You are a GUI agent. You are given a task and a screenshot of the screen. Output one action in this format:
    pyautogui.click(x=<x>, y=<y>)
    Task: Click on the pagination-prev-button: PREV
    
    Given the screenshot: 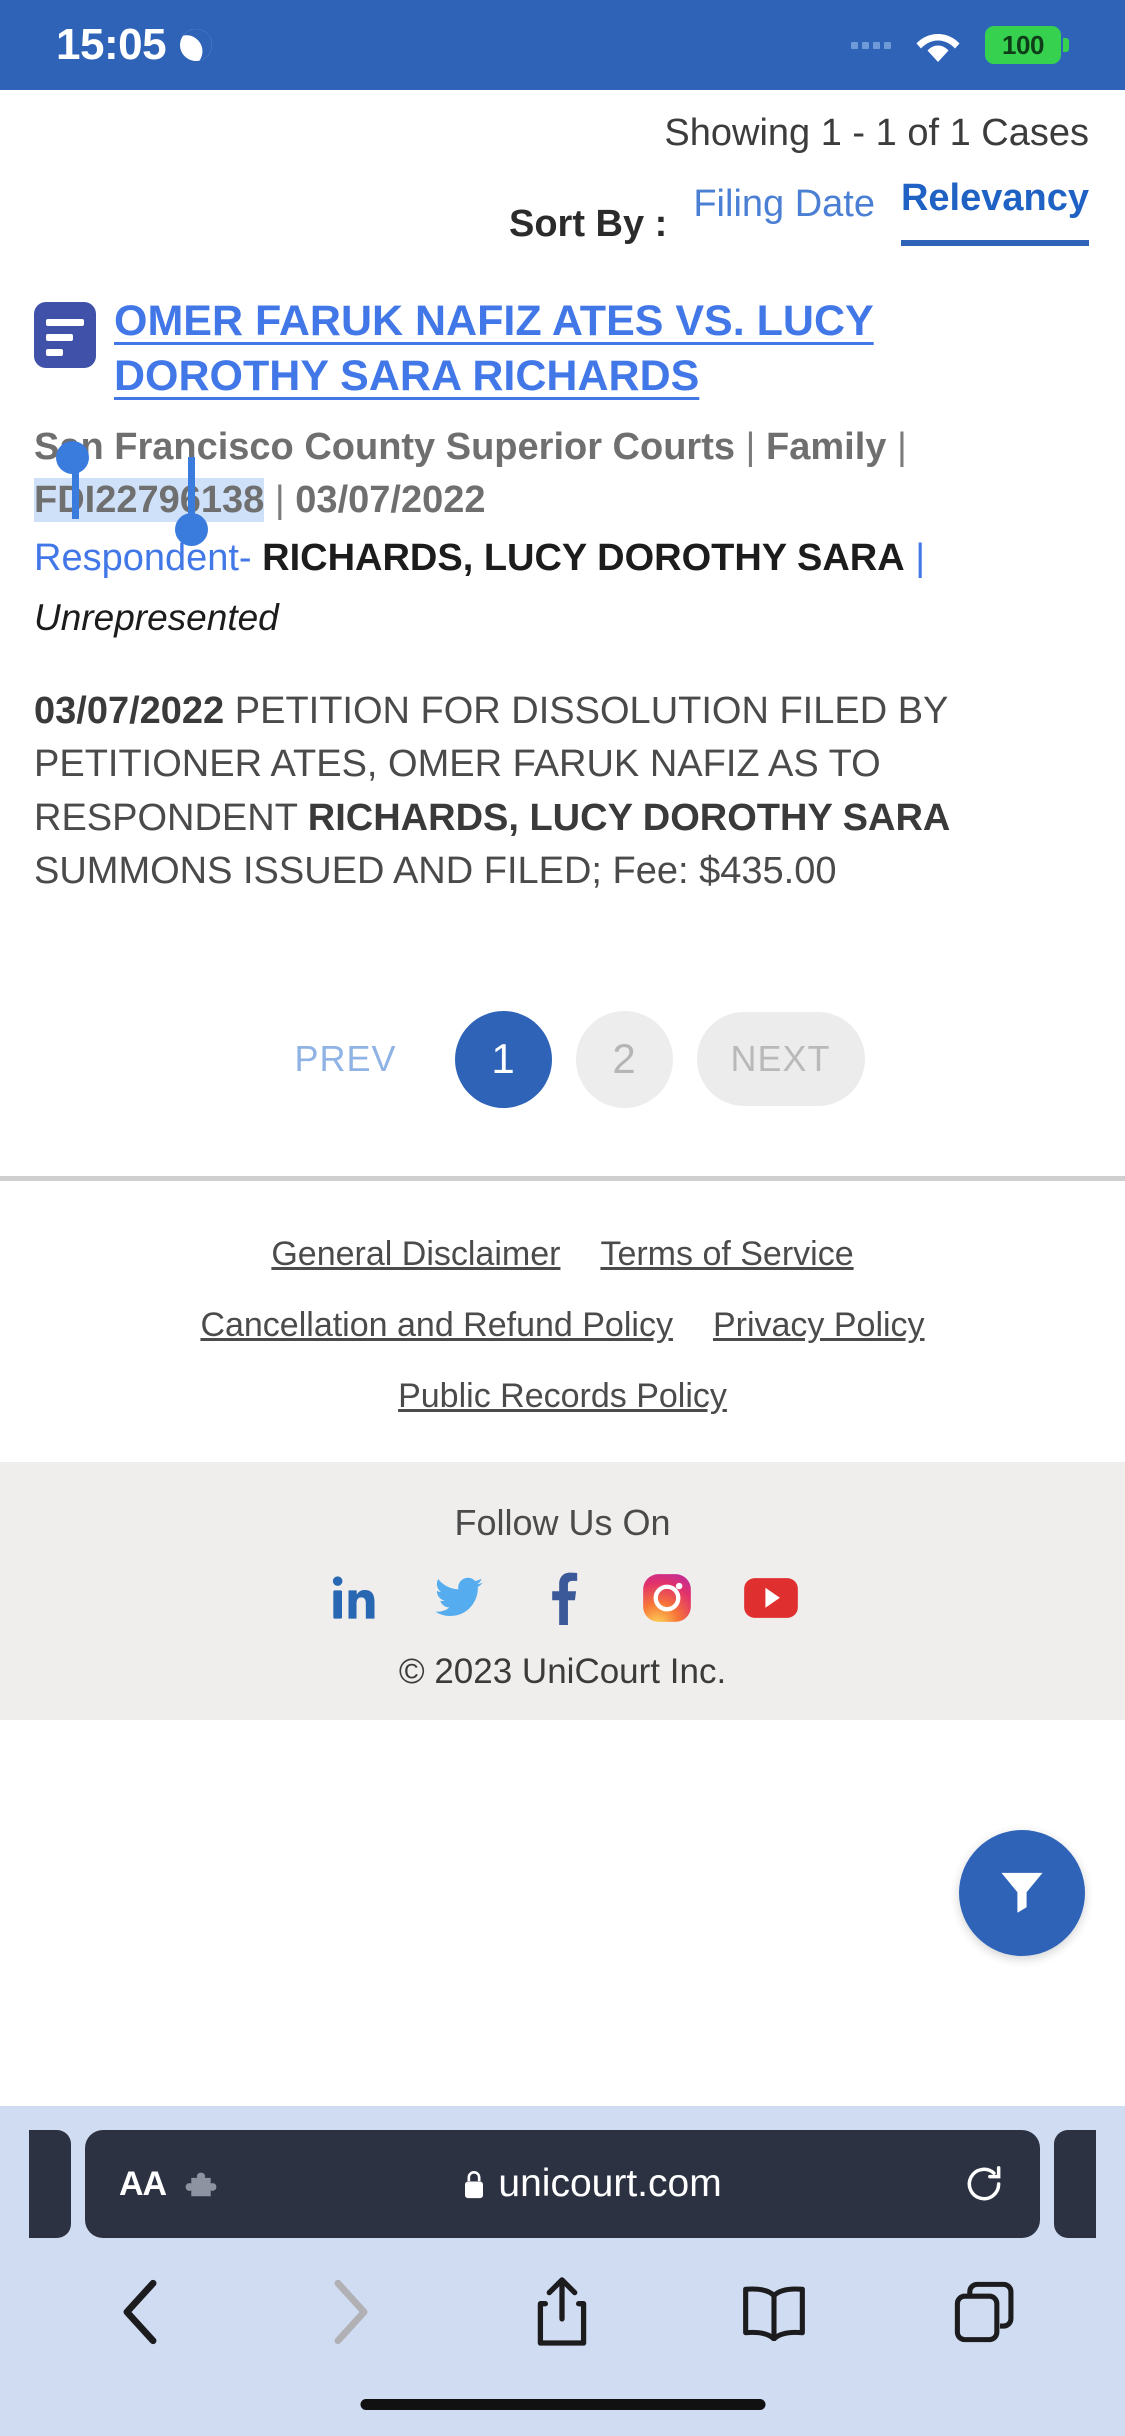 What is the action you would take?
    pyautogui.click(x=345, y=1059)
    